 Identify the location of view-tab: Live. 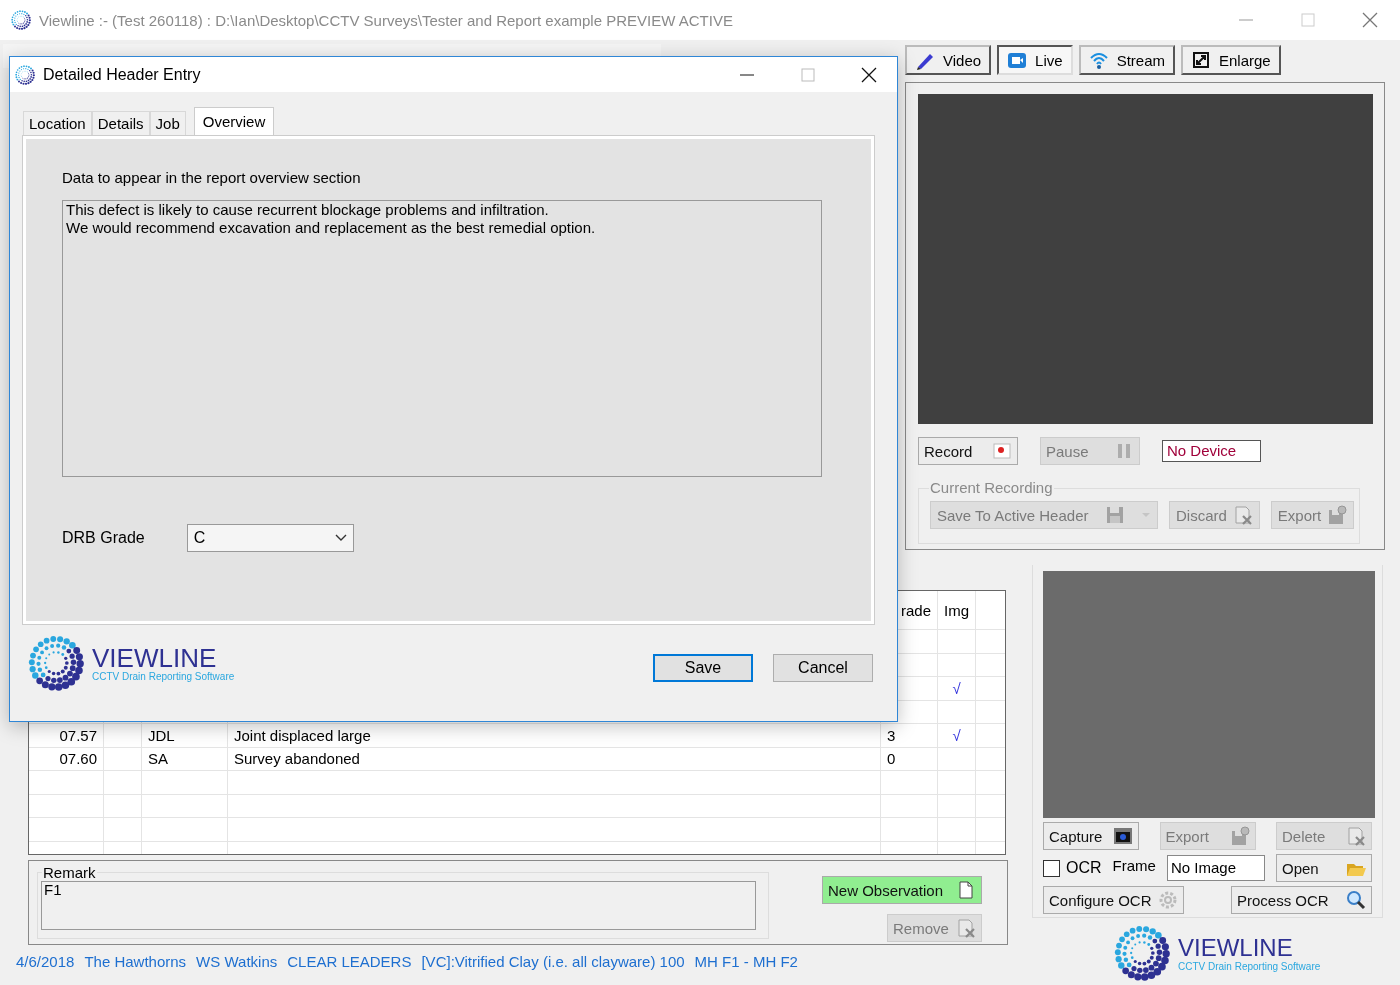
(1035, 60).